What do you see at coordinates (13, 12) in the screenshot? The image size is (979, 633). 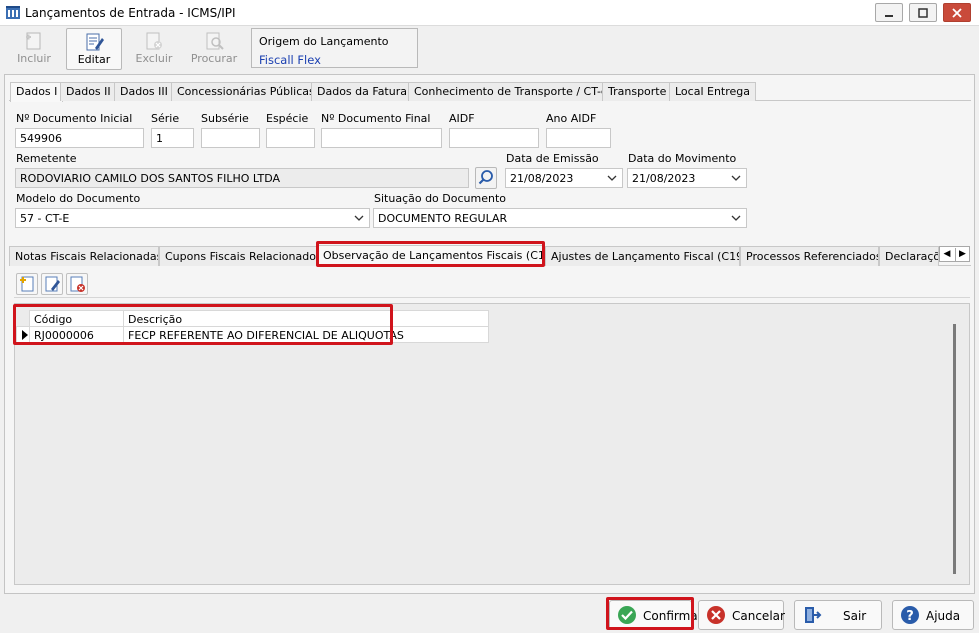 I see `app-icon` at bounding box center [13, 12].